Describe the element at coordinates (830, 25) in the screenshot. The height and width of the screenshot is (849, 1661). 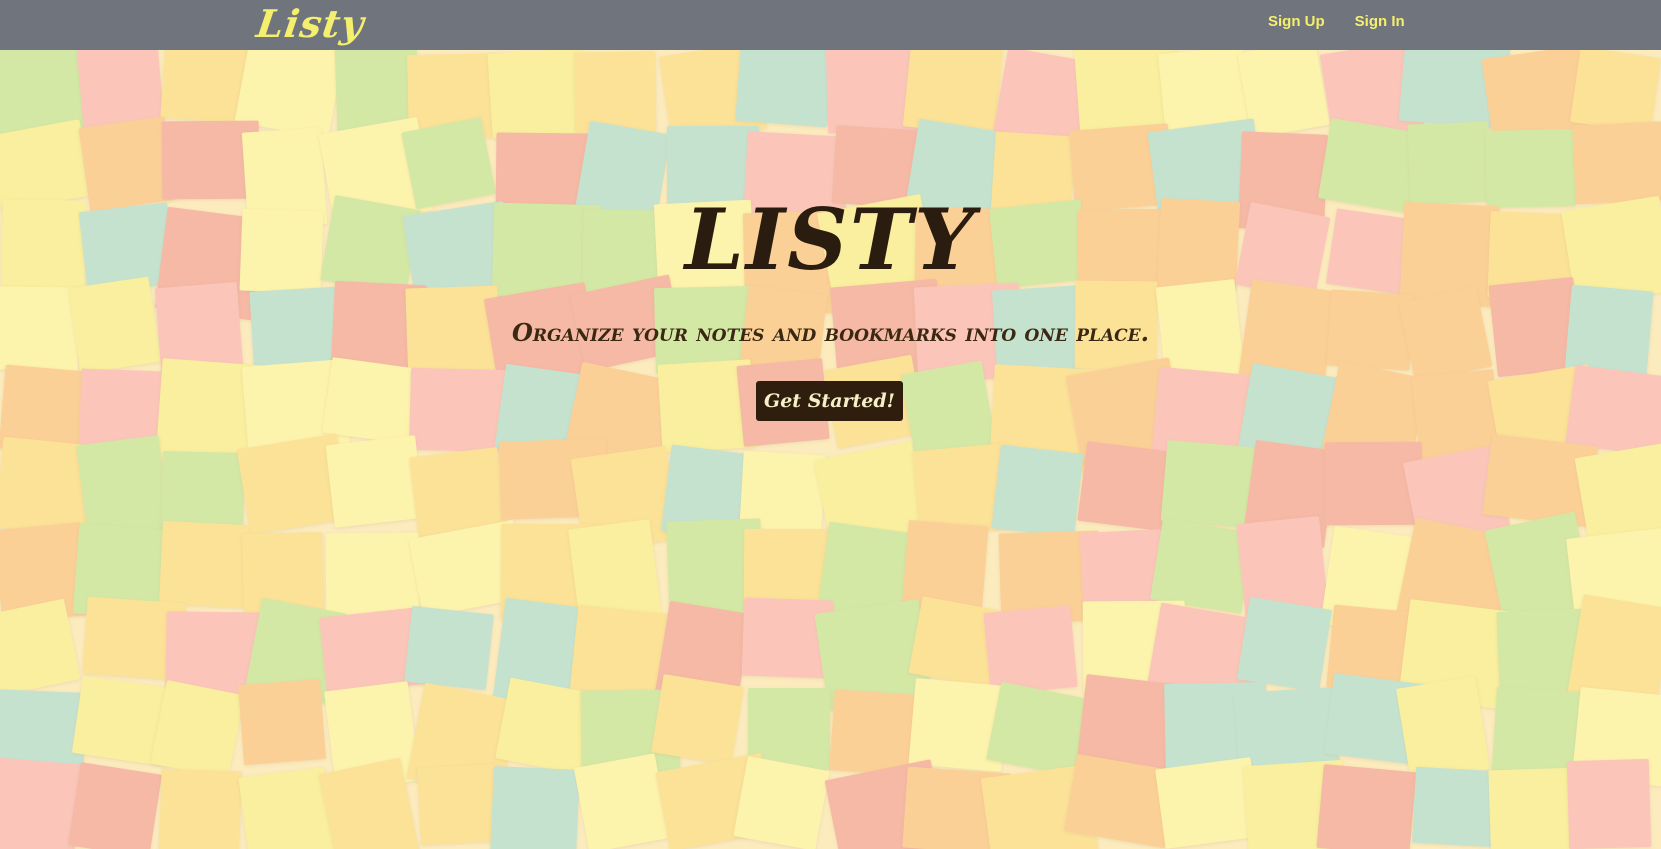
I see `navbar: Listy Sign Up Sign In` at that location.